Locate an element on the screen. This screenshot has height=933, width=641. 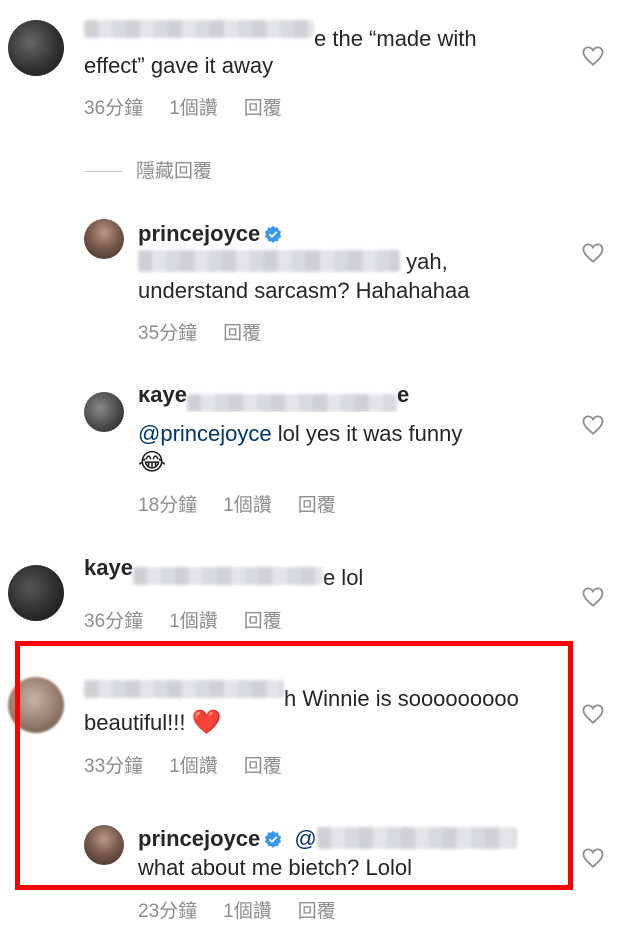
verified-badge-icon is located at coordinates (273, 232).